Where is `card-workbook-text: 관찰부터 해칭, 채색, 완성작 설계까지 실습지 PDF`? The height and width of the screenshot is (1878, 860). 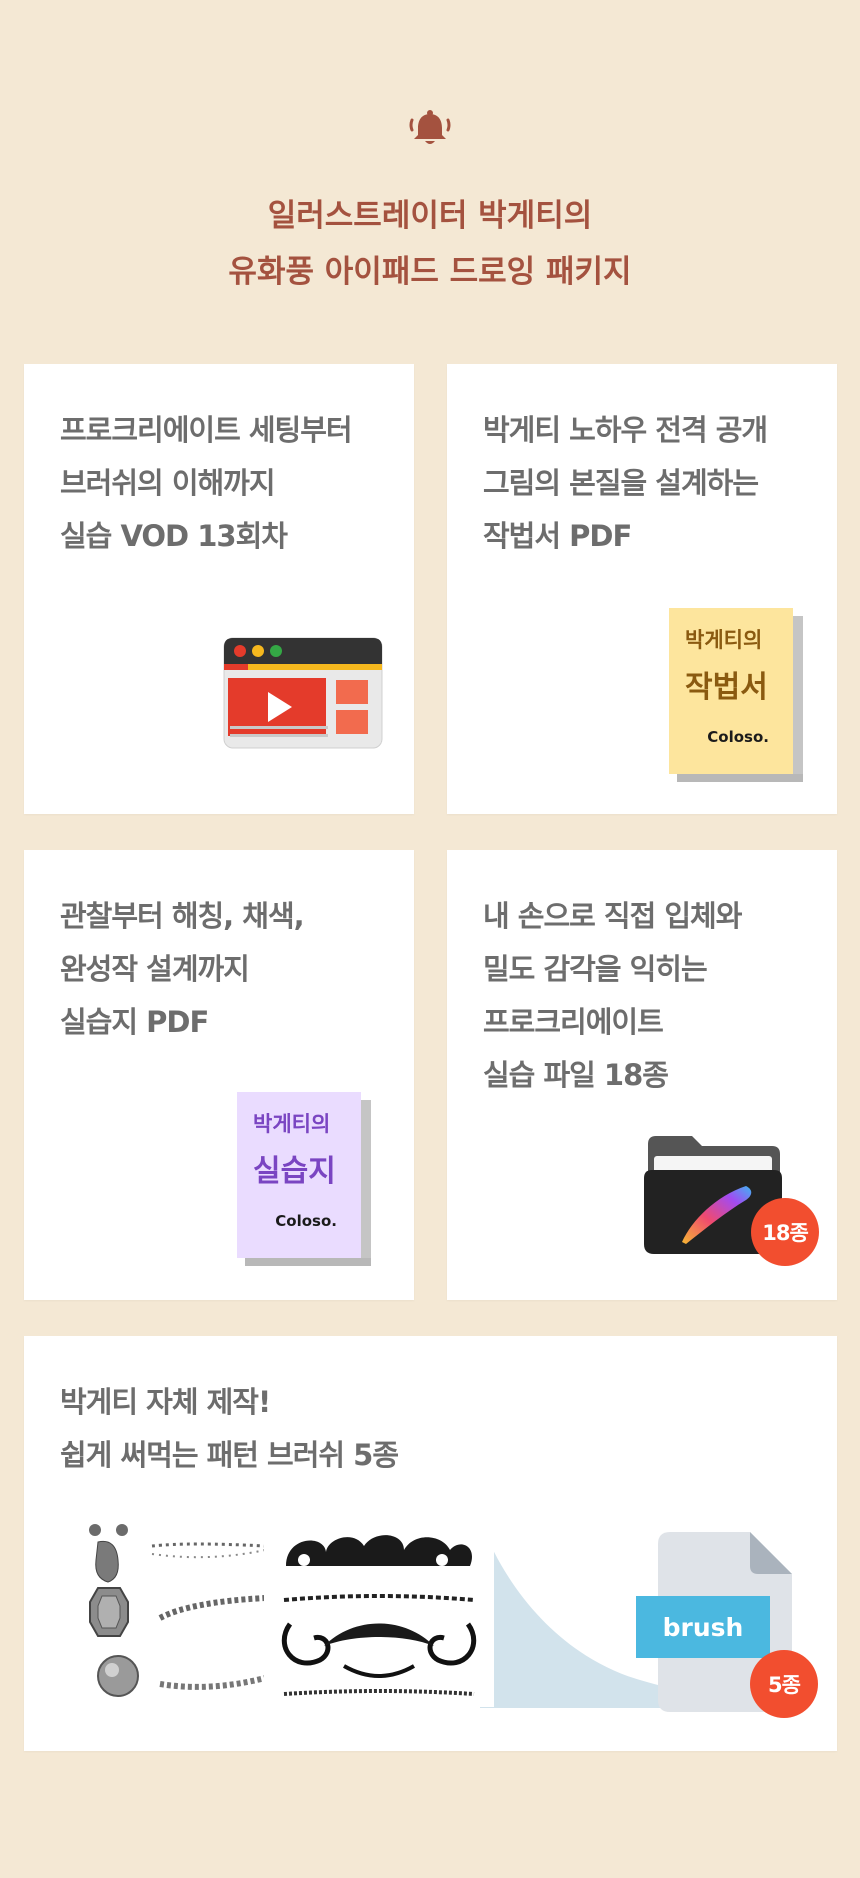 card-workbook-text: 관찰부터 해칭, 채색, 완성작 설계까지 실습지 PDF is located at coordinates (182, 969).